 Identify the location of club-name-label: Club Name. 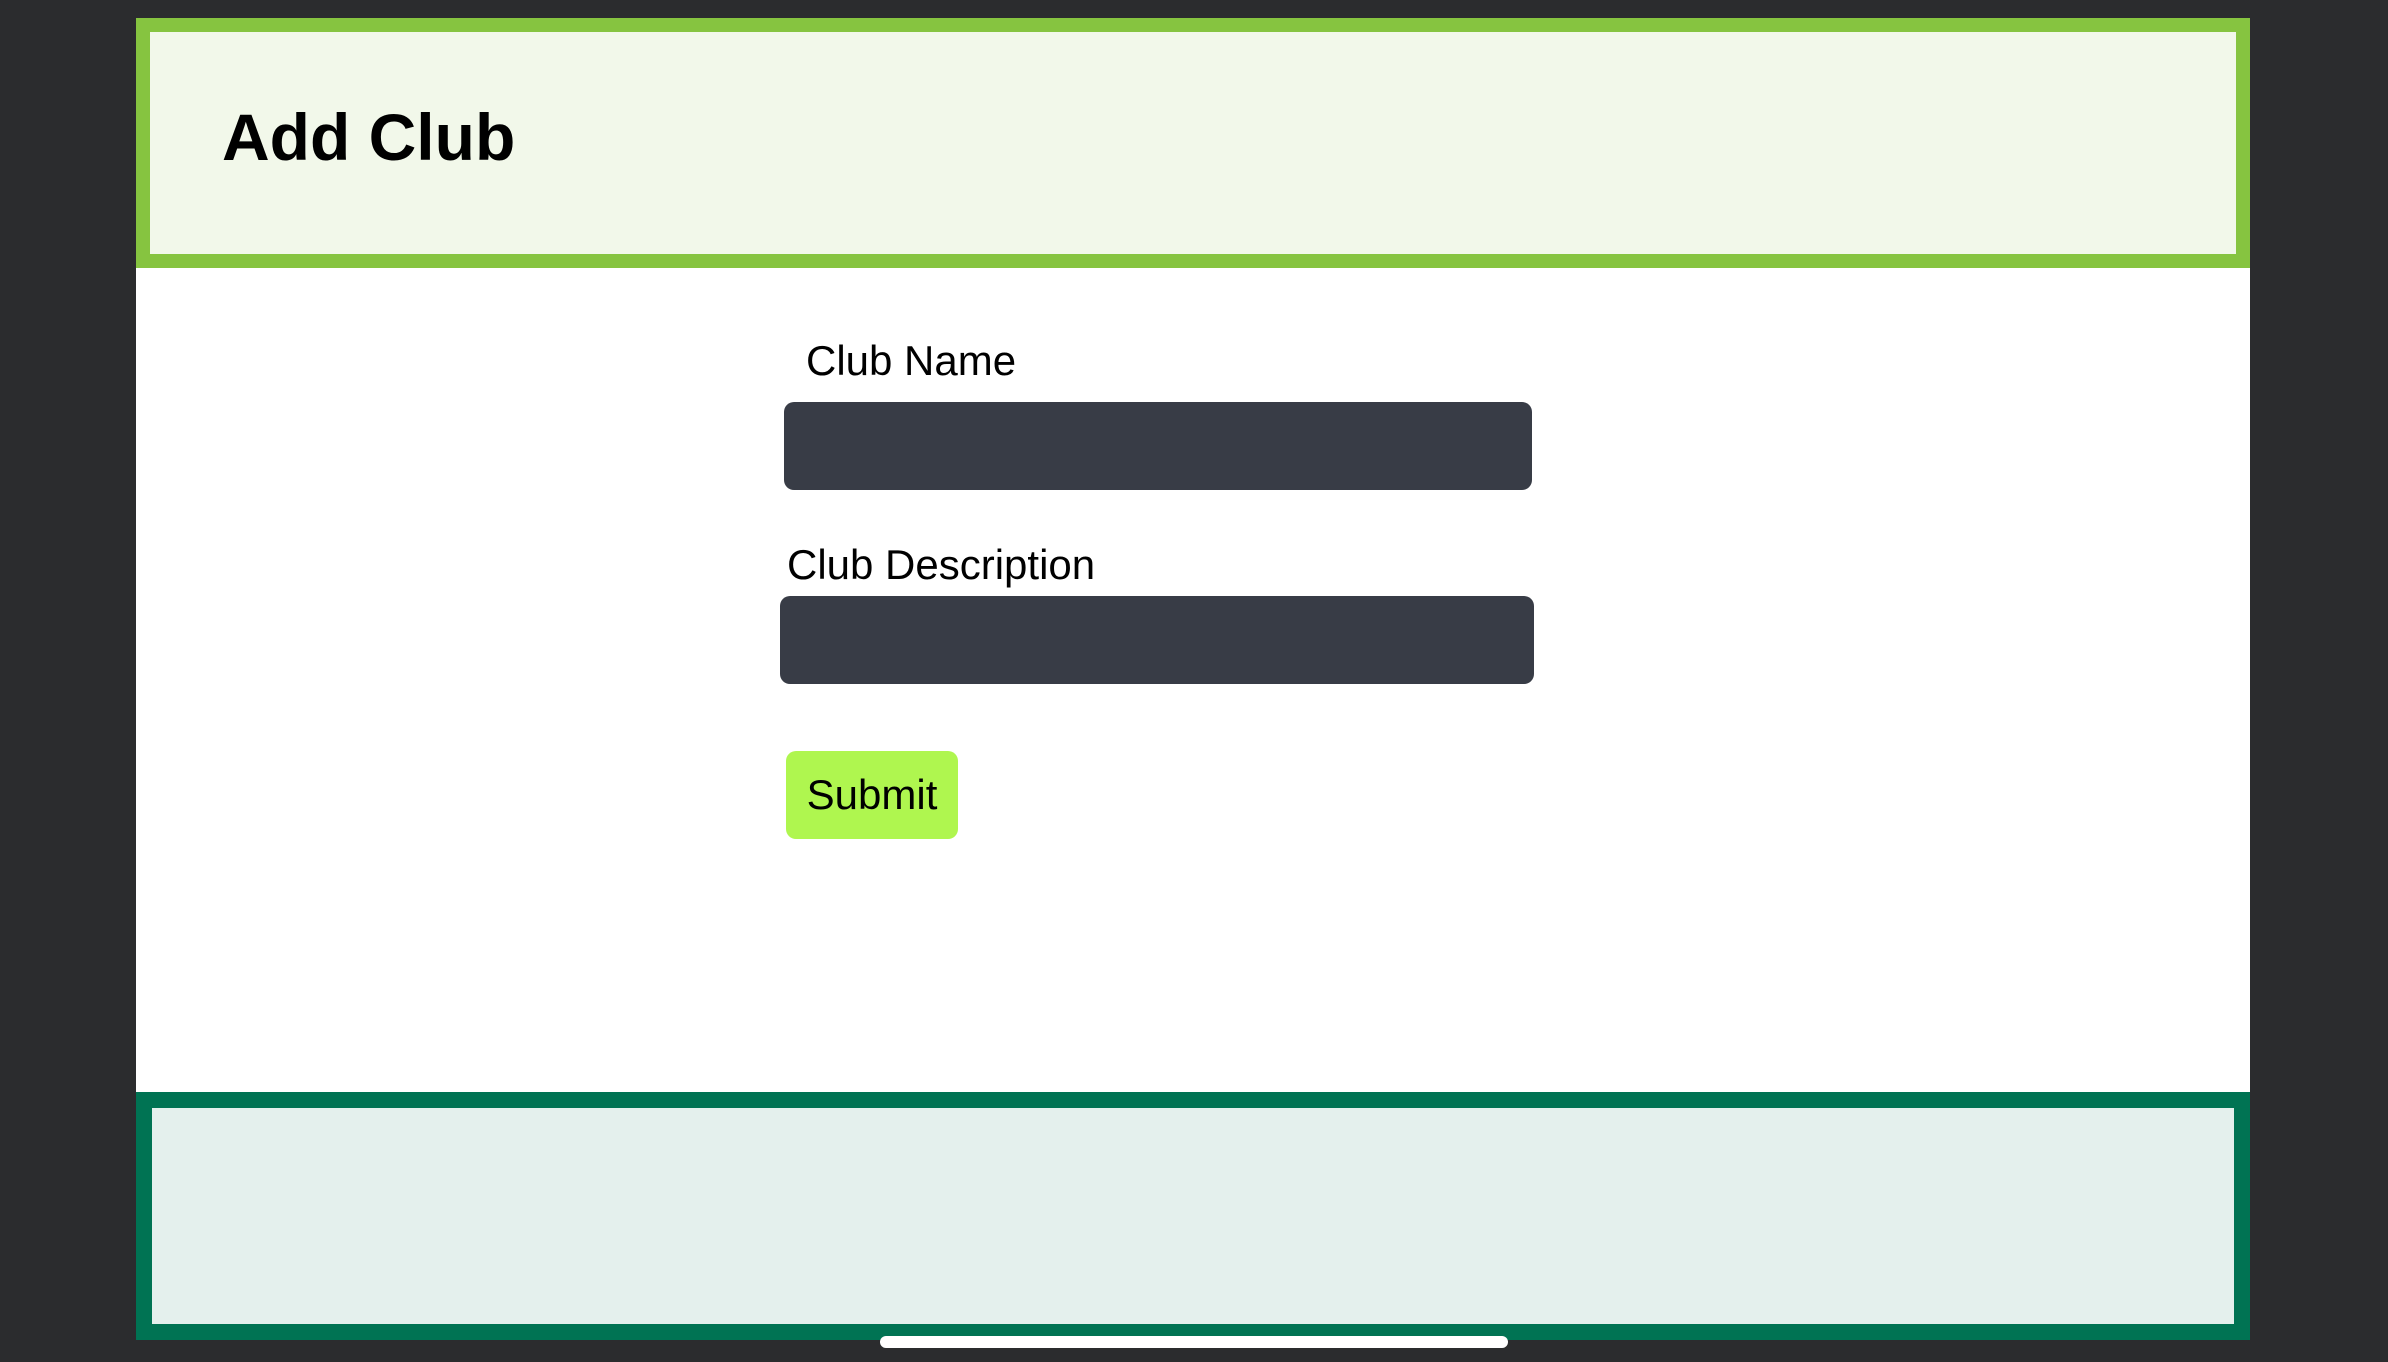
(911, 360).